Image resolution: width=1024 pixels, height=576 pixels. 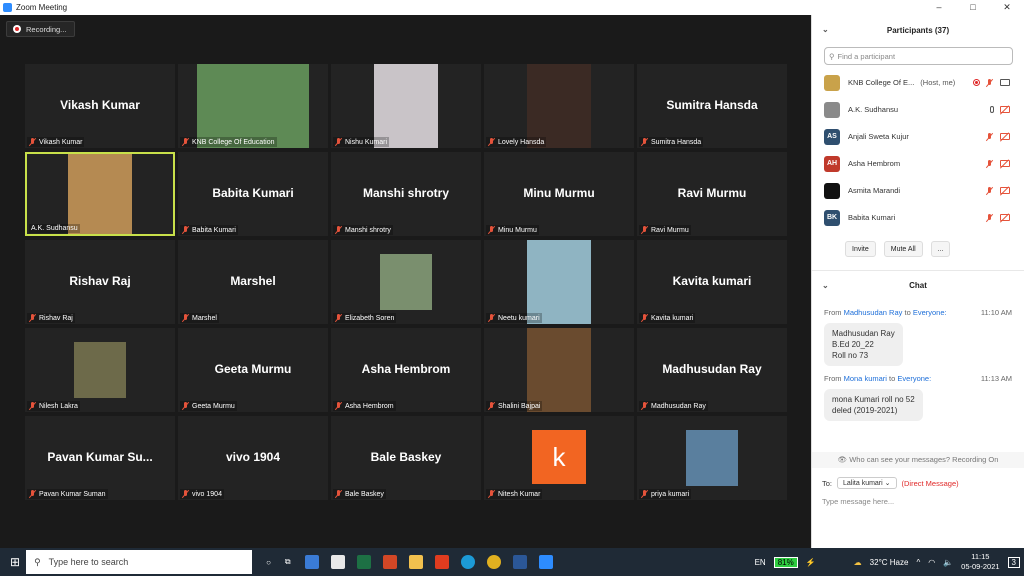 What do you see at coordinates (100, 370) in the screenshot?
I see `video-tile: Nilesh Lakra` at bounding box center [100, 370].